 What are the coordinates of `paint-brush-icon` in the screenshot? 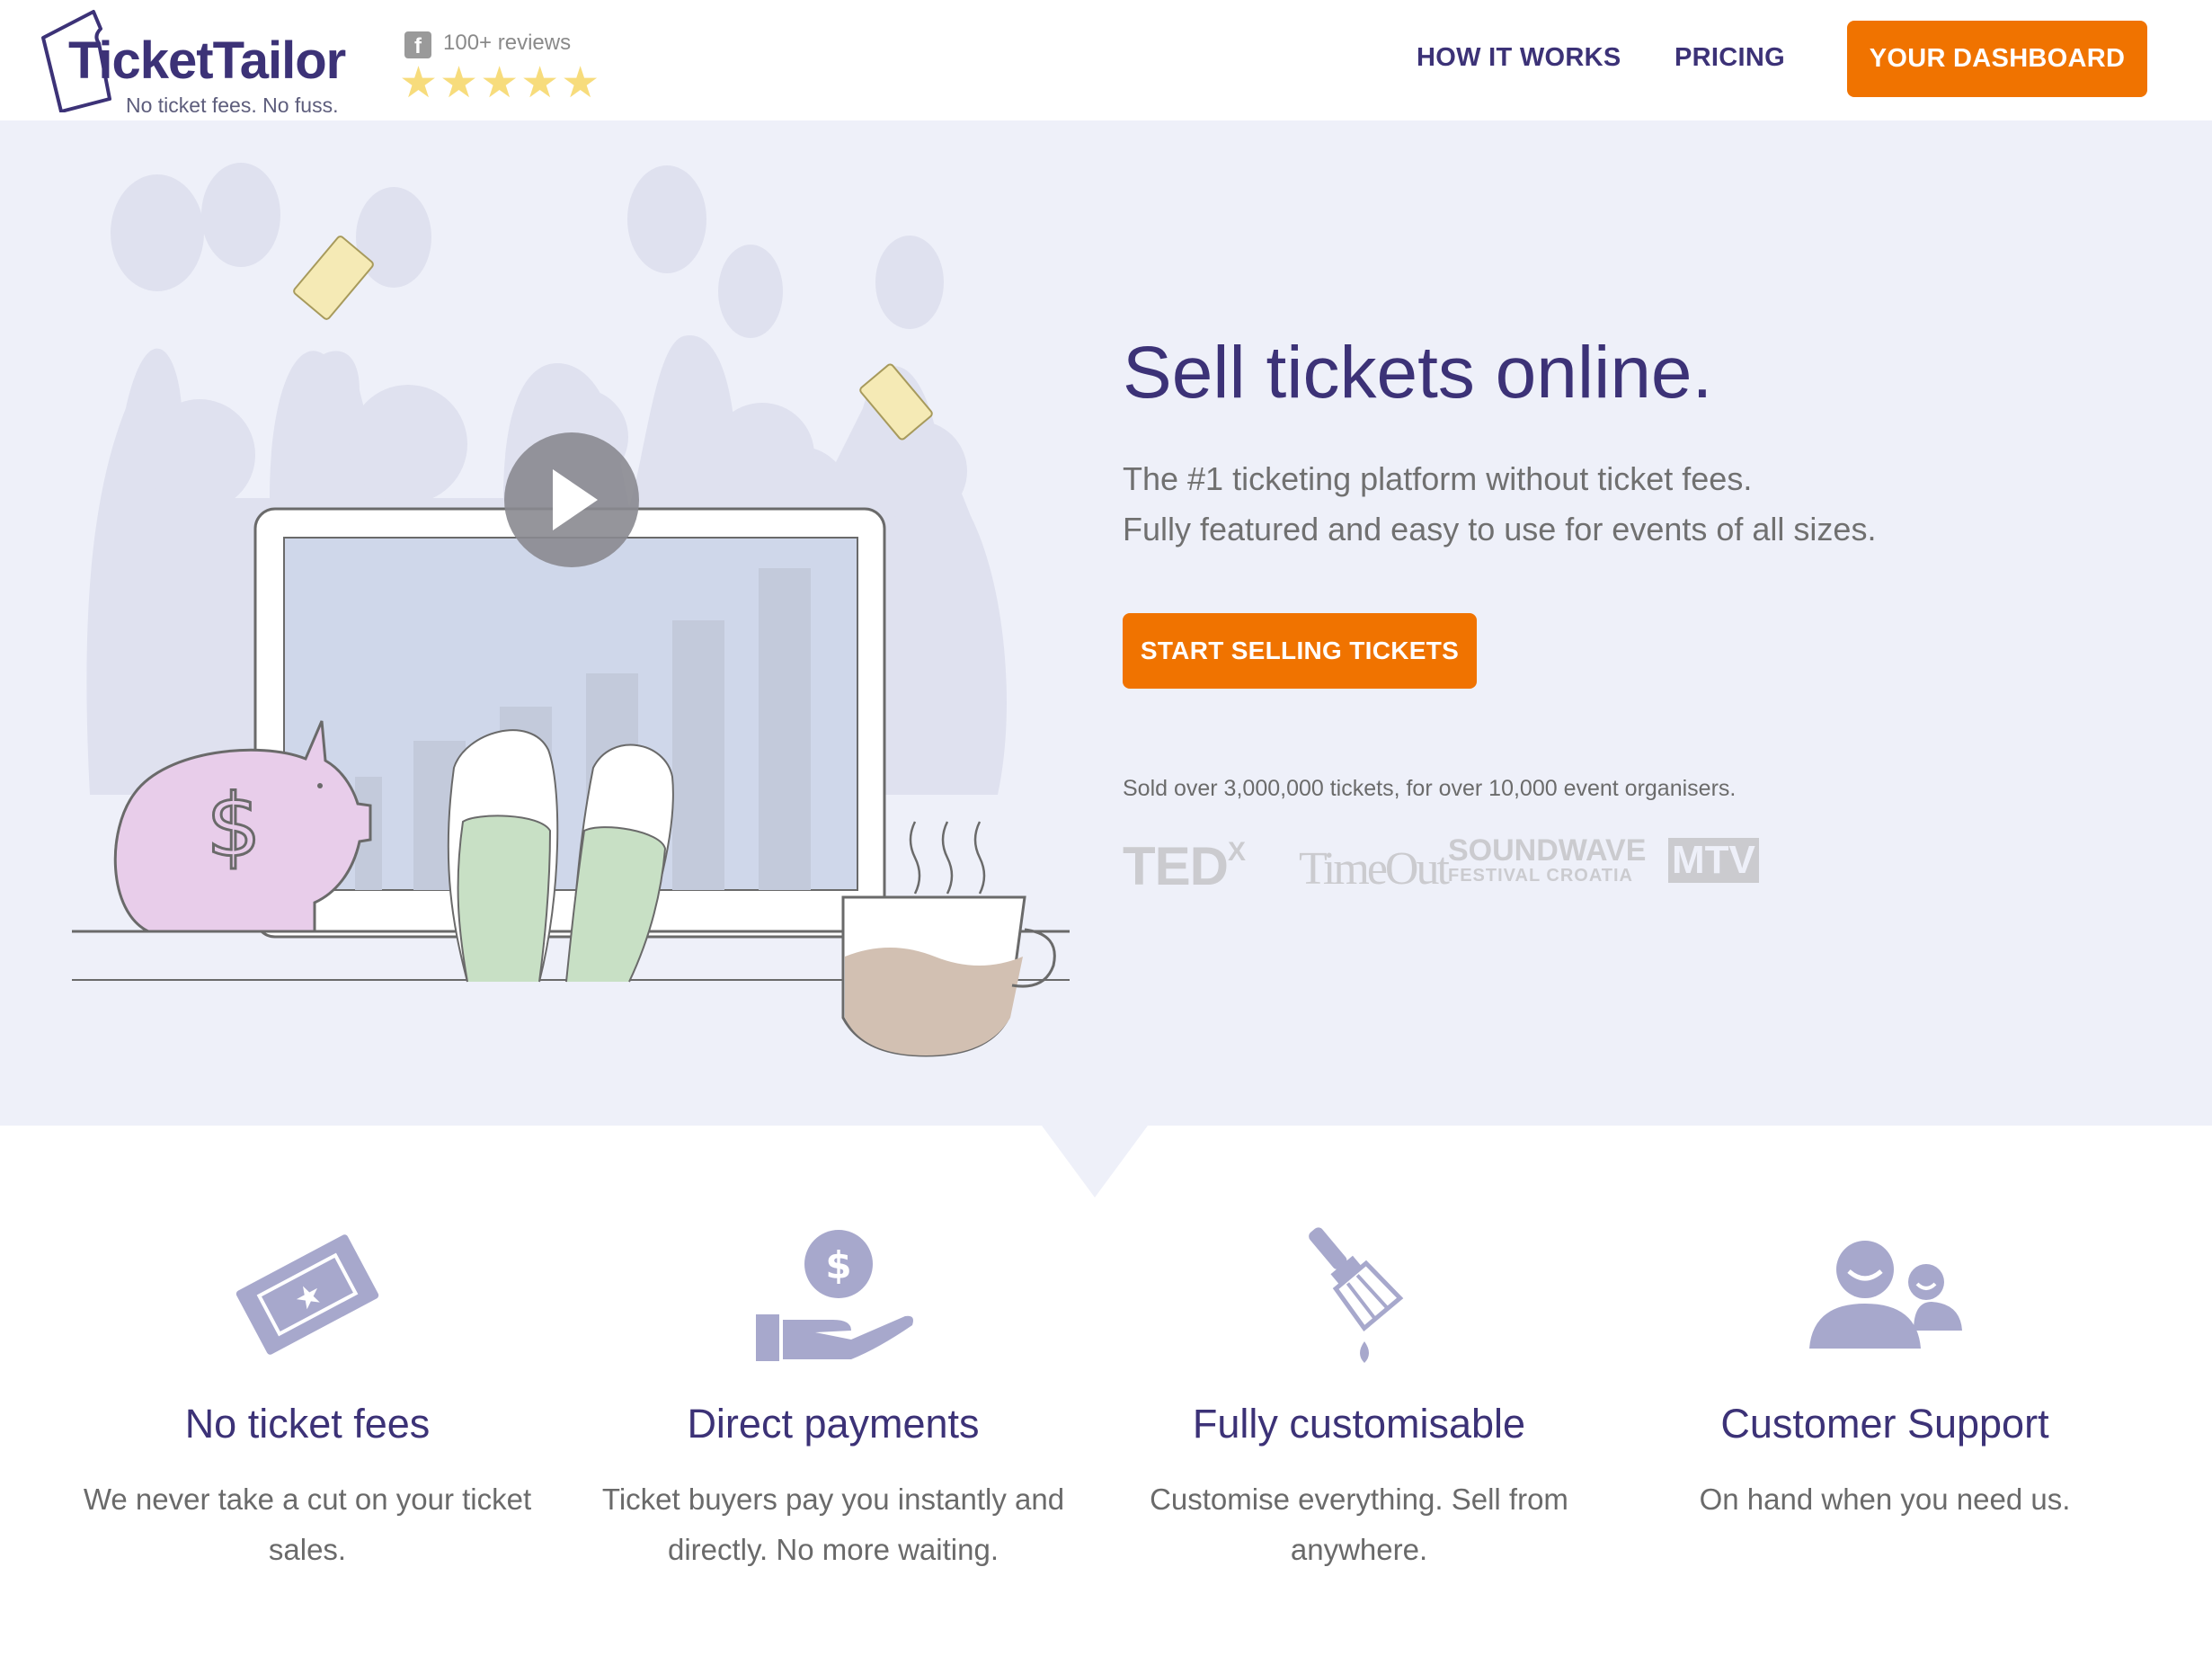 It's located at (1356, 1295).